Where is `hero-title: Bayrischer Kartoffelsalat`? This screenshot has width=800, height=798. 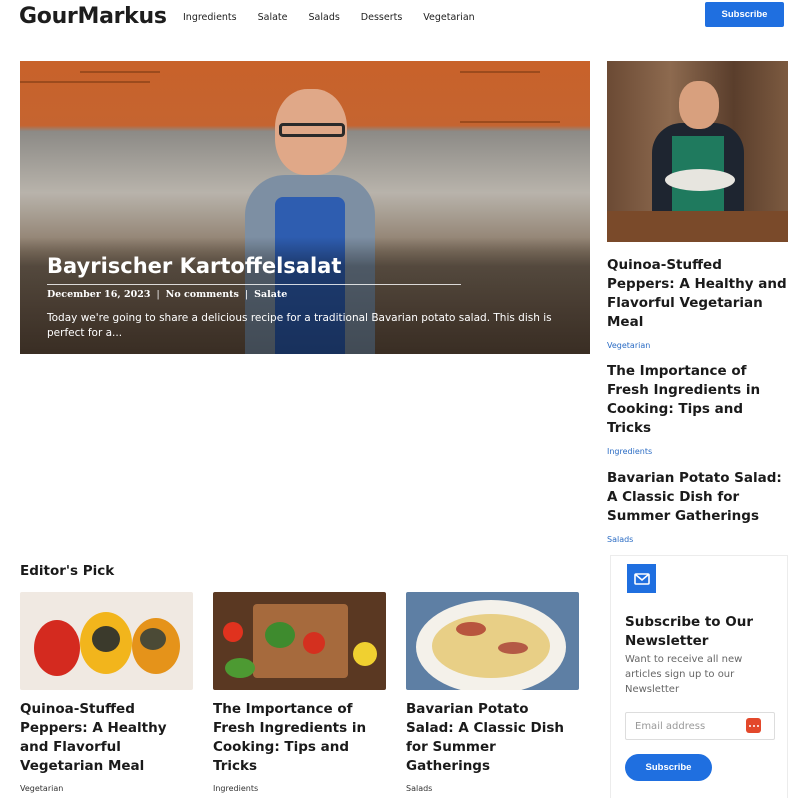 hero-title: Bayrischer Kartoffelsalat is located at coordinates (194, 266).